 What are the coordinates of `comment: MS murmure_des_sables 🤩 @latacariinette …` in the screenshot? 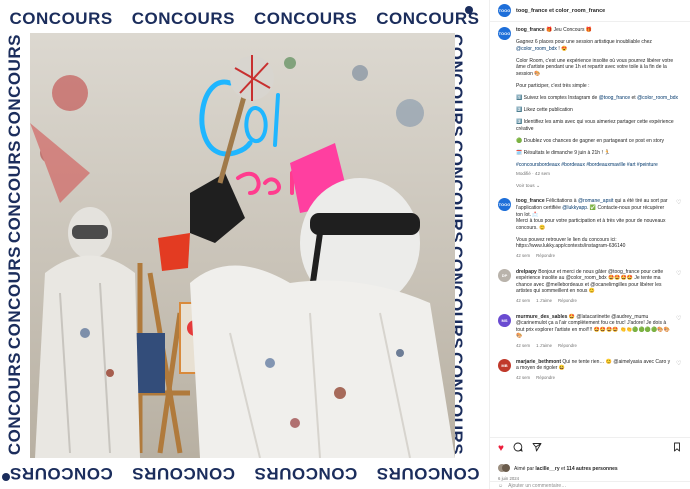 It's located at (590, 331).